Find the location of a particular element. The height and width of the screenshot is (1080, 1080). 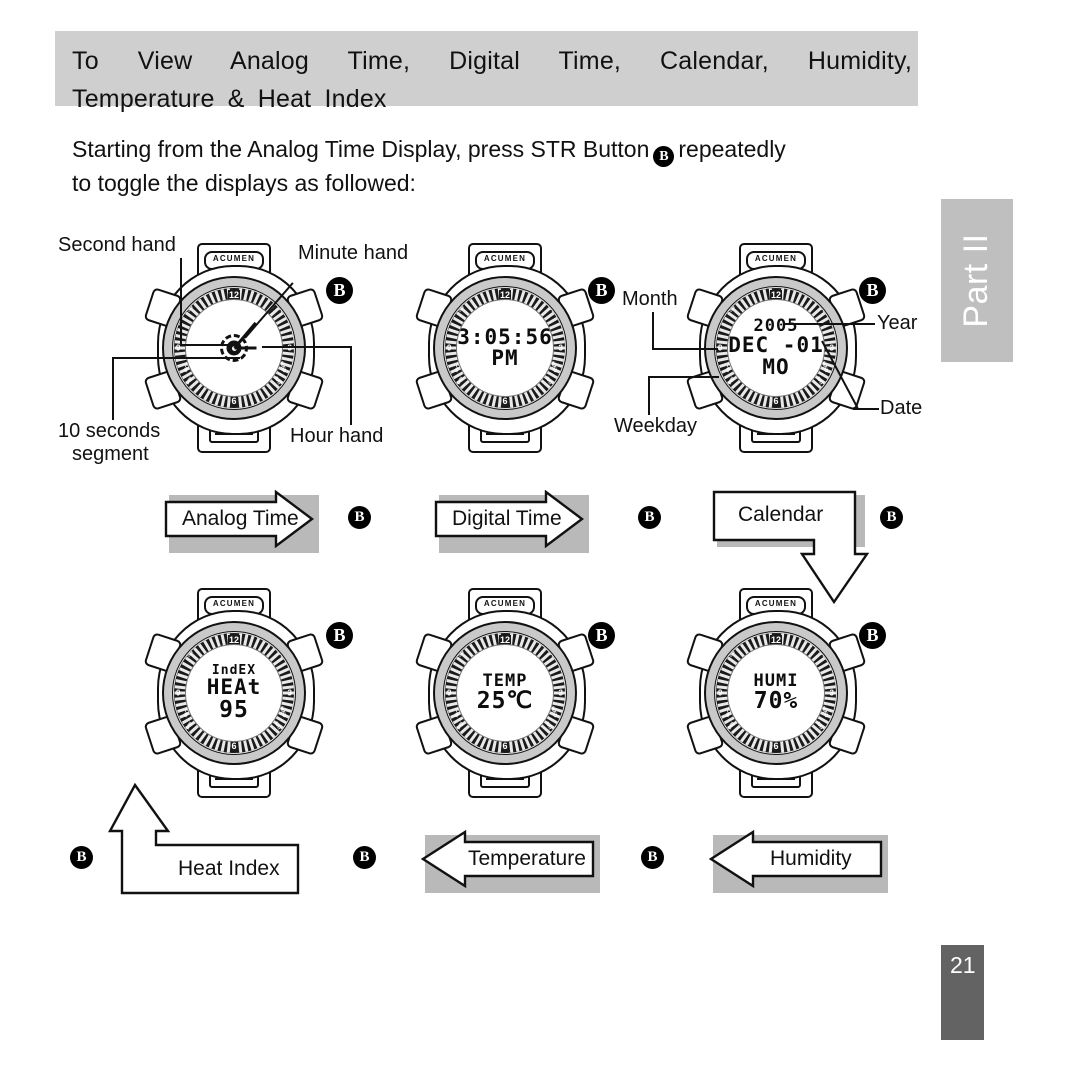

flow-label-temperature: Temperature is located at coordinates (527, 858).